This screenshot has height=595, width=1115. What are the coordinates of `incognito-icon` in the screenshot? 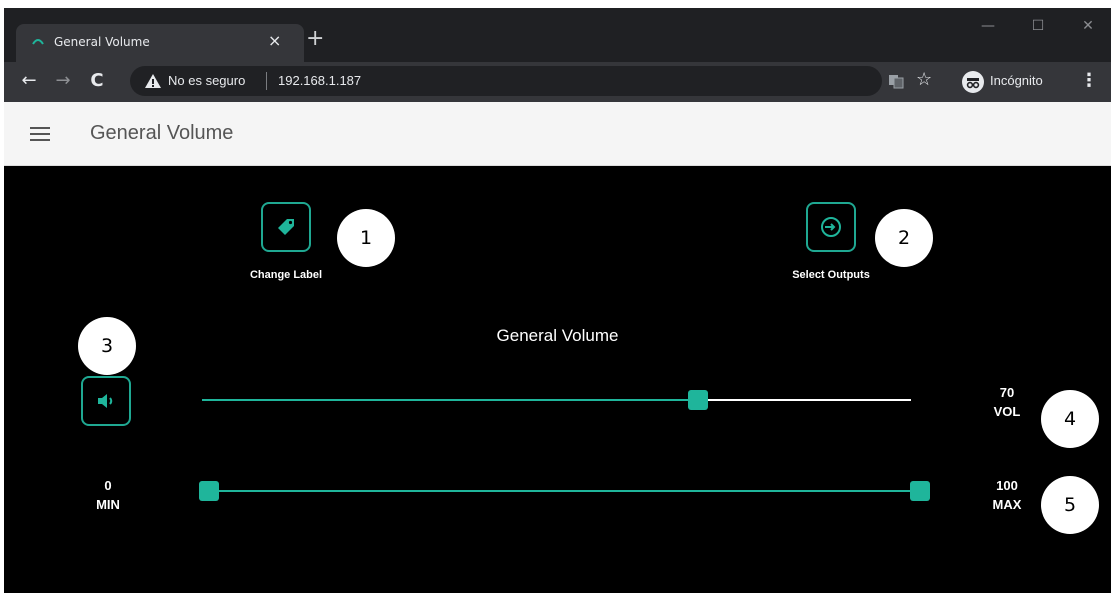 It's located at (973, 82).